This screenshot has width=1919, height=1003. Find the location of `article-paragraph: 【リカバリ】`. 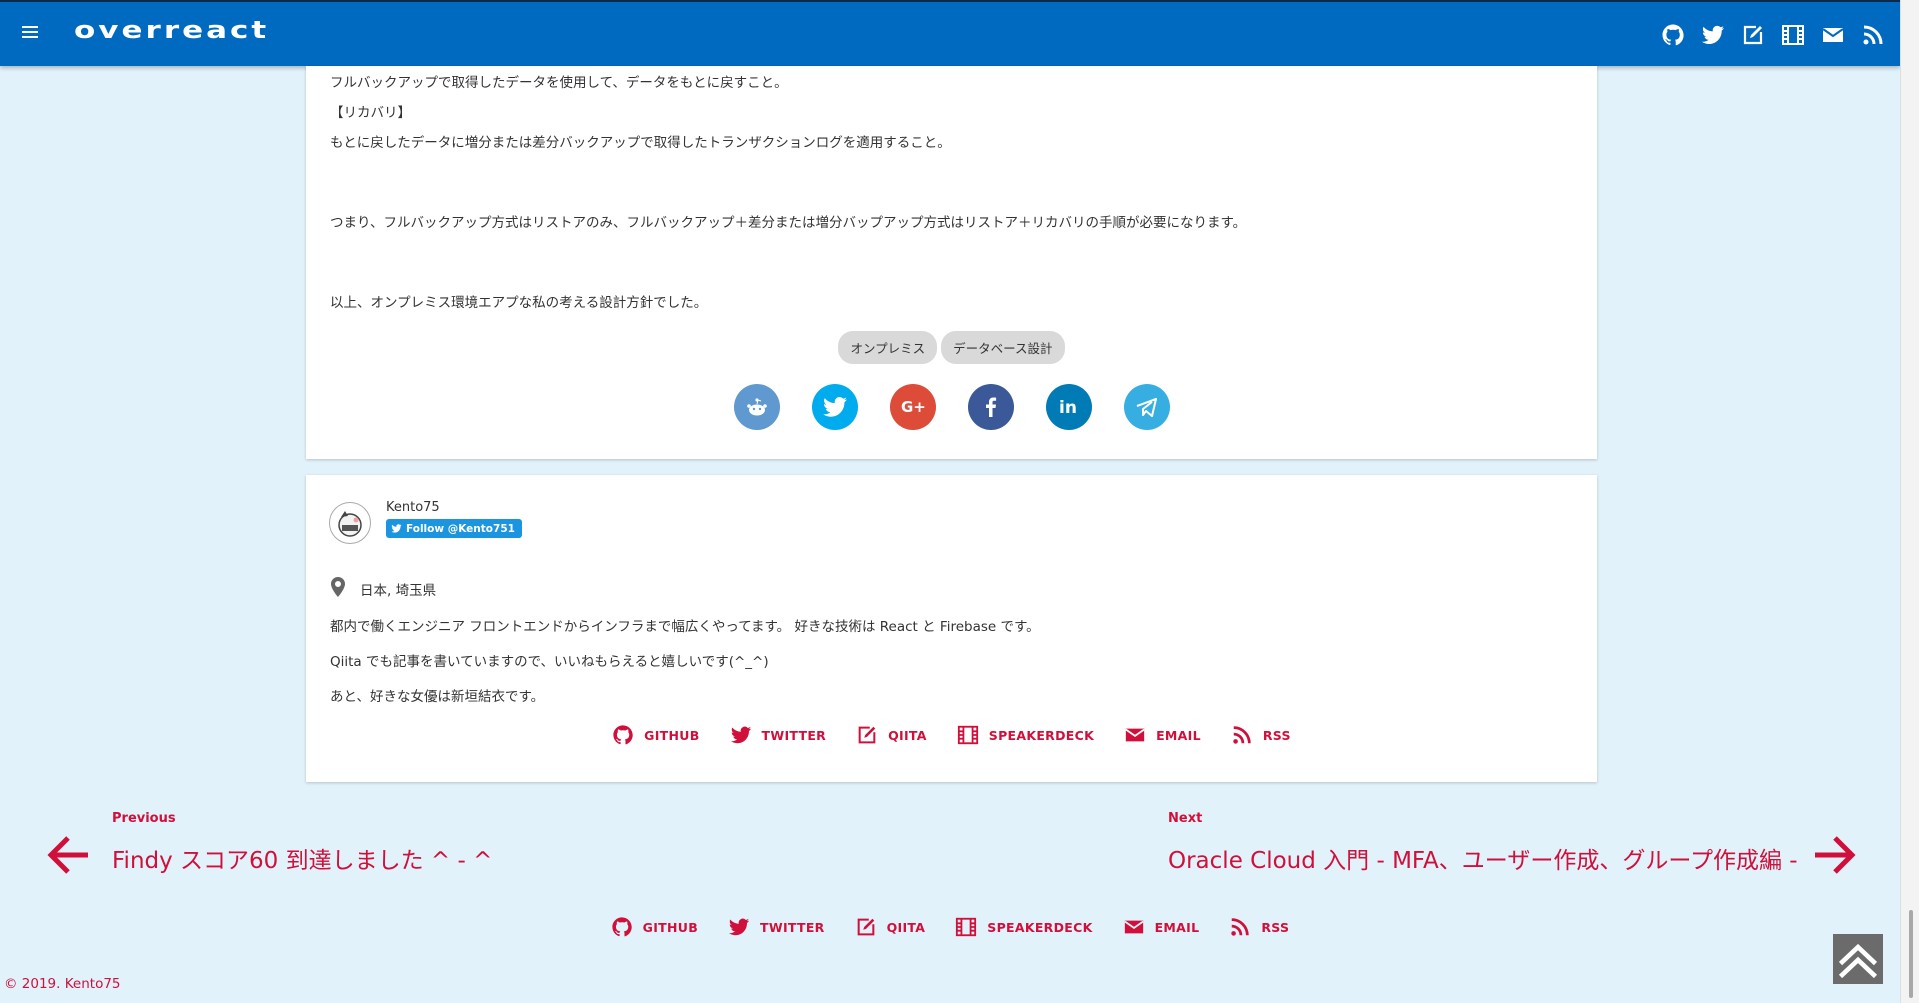

article-paragraph: 【リカバリ】 is located at coordinates (370, 113).